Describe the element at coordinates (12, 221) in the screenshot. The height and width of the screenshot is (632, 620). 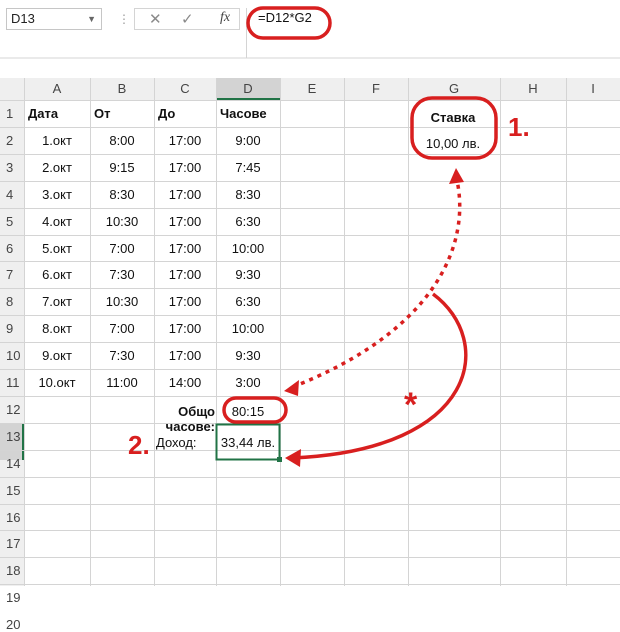
I see `row-header-5: 5` at that location.